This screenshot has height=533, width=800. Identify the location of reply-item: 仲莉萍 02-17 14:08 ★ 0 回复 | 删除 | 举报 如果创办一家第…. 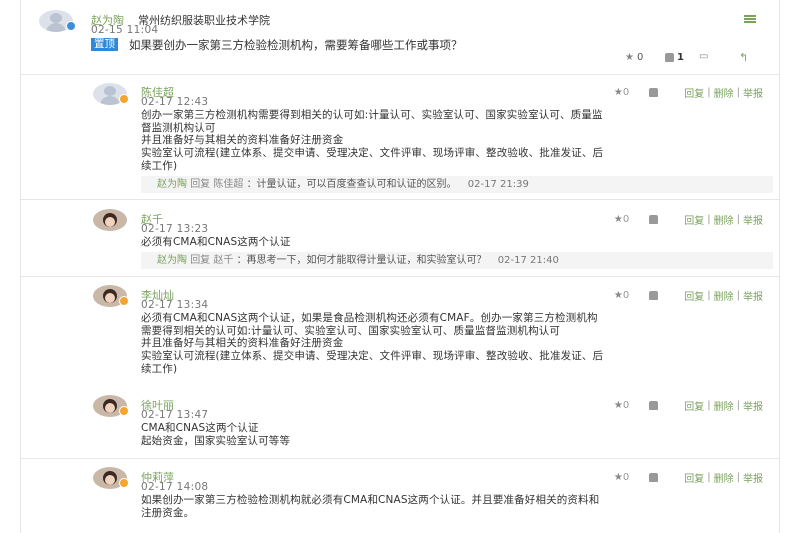
(400, 496).